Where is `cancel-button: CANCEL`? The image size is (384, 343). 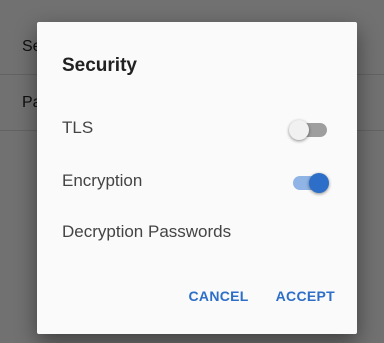
cancel-button: CANCEL is located at coordinates (219, 296).